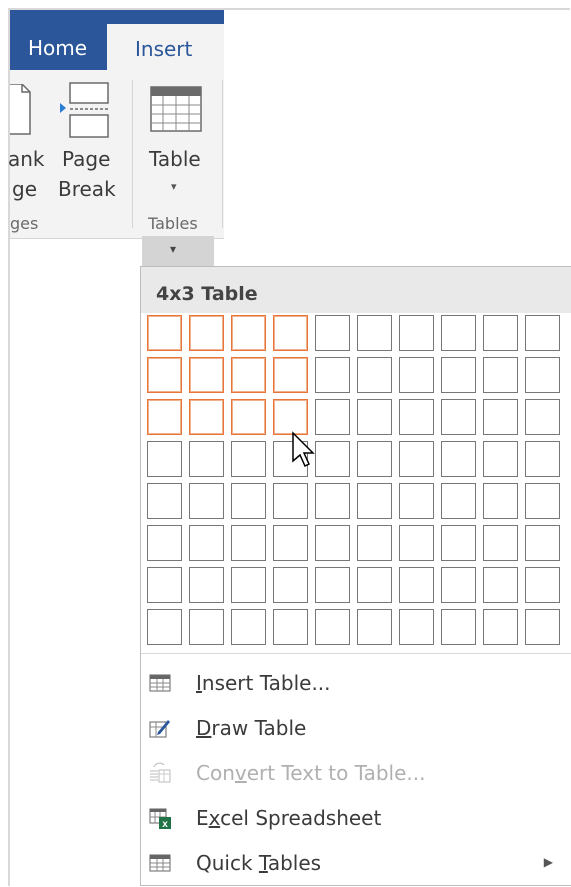 This screenshot has width=571, height=887. What do you see at coordinates (175, 159) in the screenshot?
I see `table-button-label: Table` at bounding box center [175, 159].